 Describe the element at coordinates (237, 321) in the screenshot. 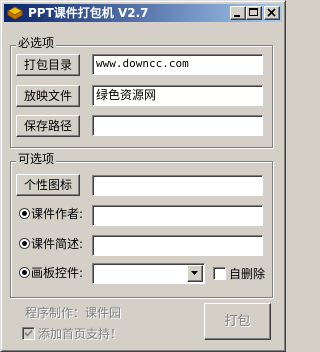

I see `pack-button: 打包` at that location.